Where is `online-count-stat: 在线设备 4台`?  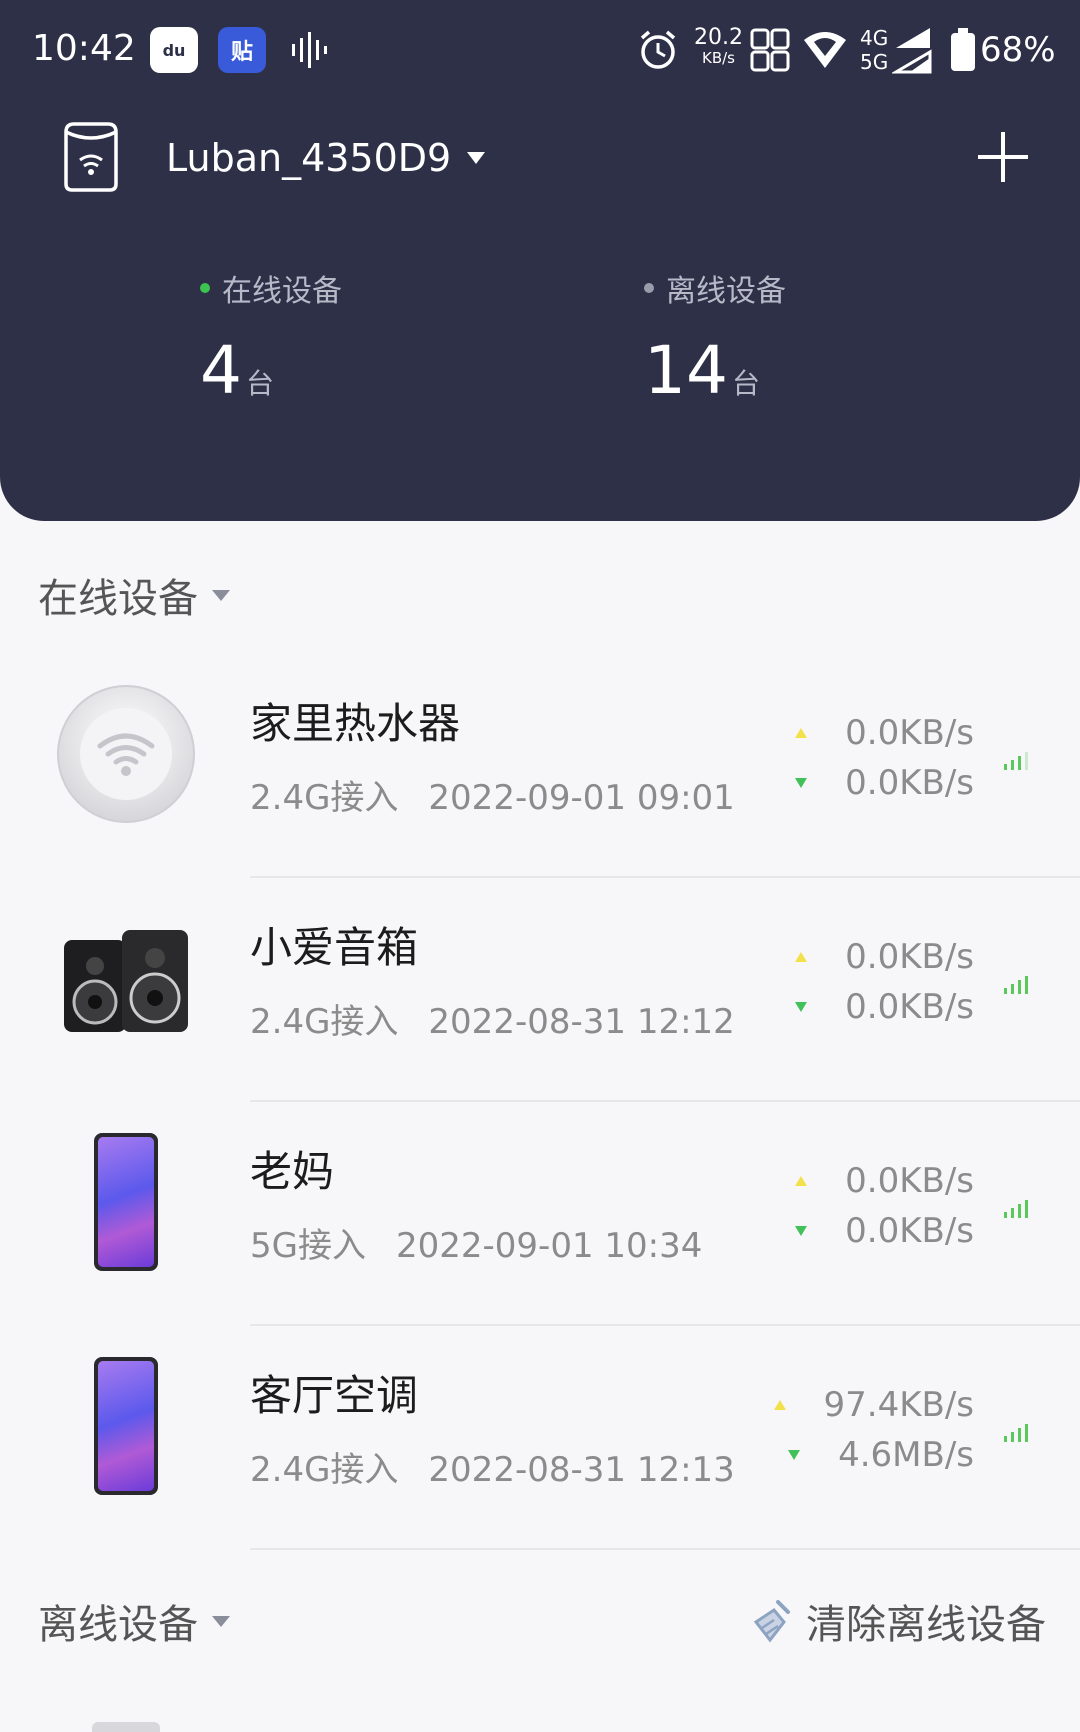
online-count-stat: 在线设备 4台 is located at coordinates (271, 337).